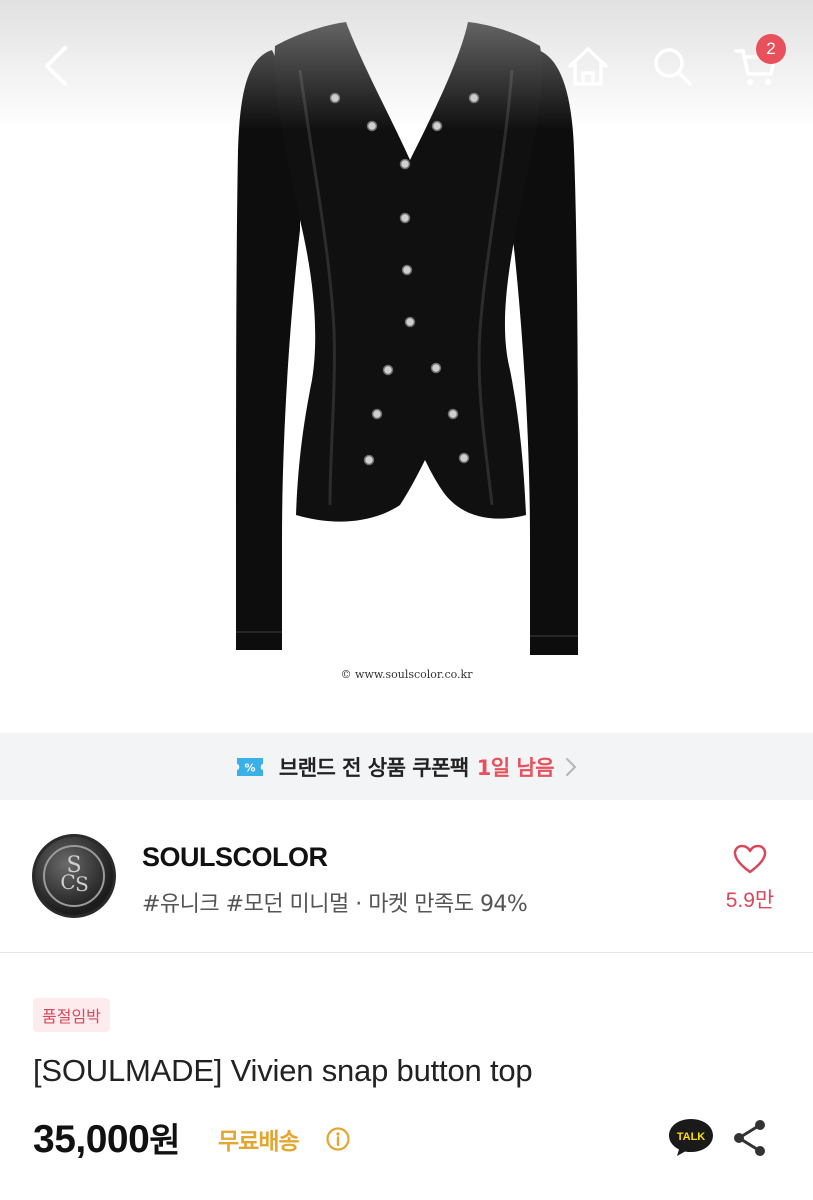  What do you see at coordinates (67, 882) in the screenshot?
I see `svg-text: C` at bounding box center [67, 882].